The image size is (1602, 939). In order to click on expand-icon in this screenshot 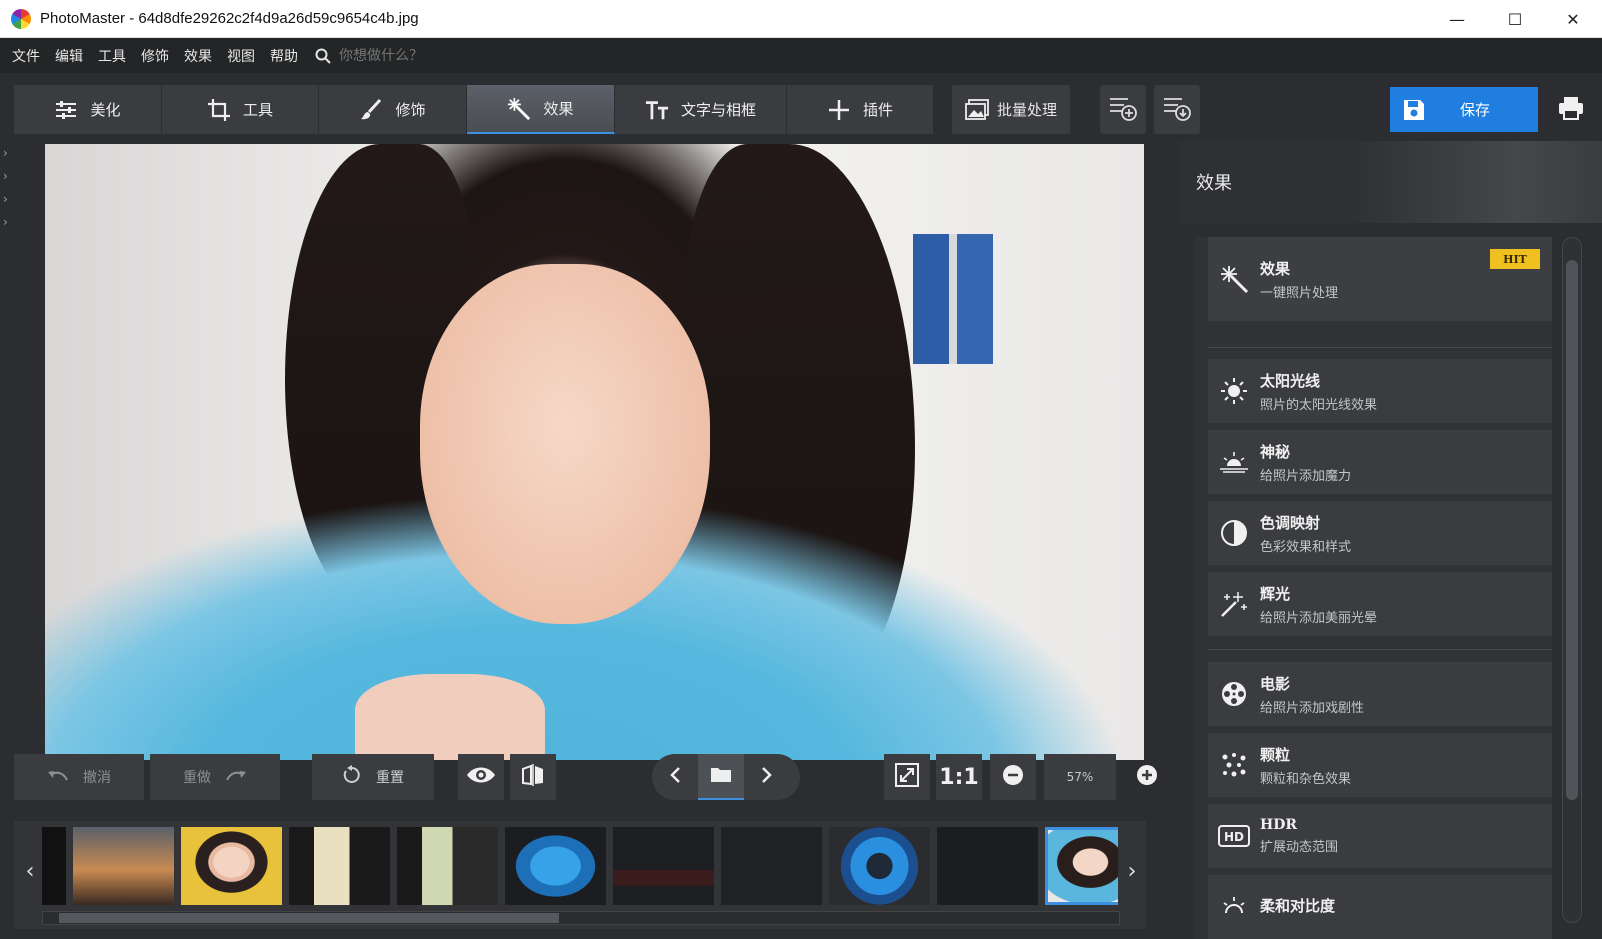, I will do `click(907, 777)`.